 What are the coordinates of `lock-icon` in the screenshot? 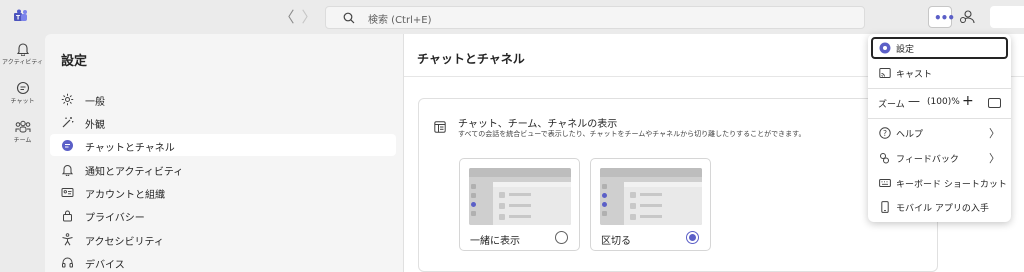 It's located at (67, 216).